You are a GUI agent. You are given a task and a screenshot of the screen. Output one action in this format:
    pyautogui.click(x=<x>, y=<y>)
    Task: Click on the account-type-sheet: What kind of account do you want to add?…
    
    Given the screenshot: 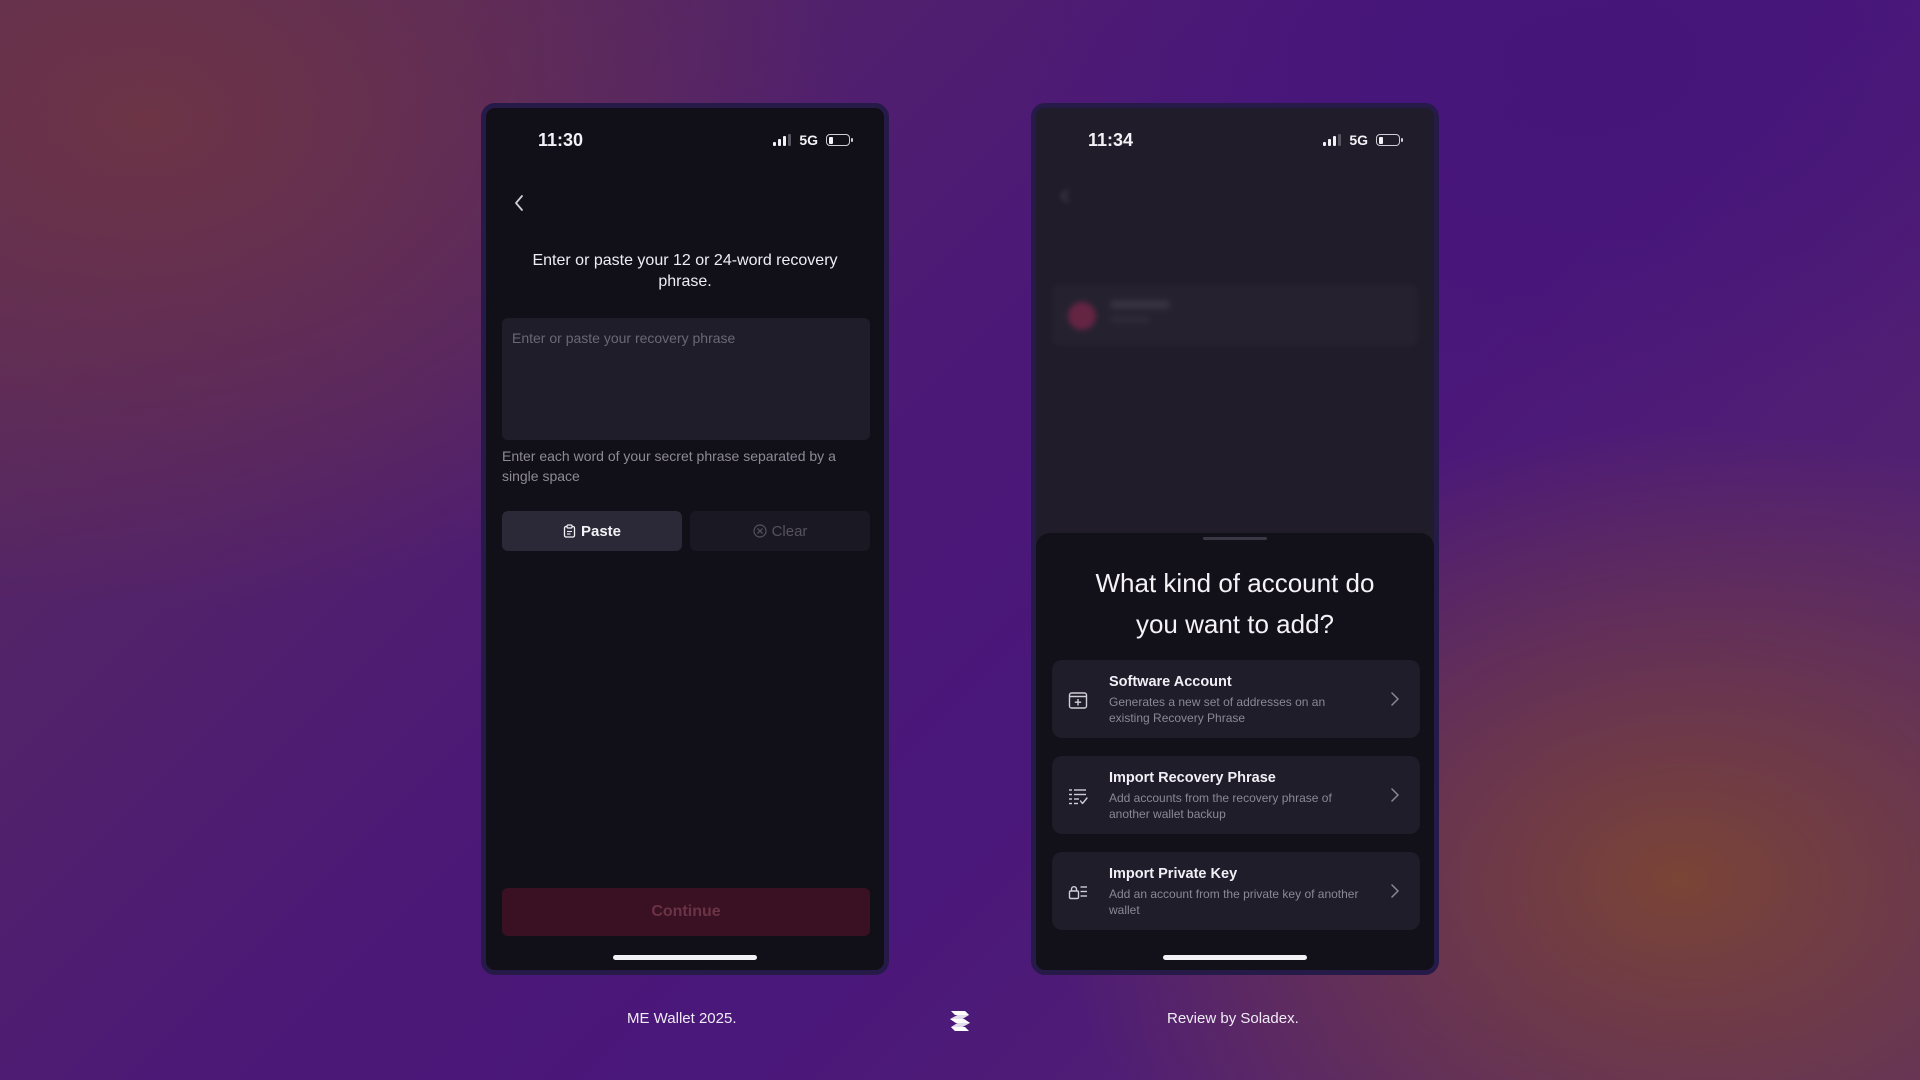 What is the action you would take?
    pyautogui.click(x=1235, y=751)
    